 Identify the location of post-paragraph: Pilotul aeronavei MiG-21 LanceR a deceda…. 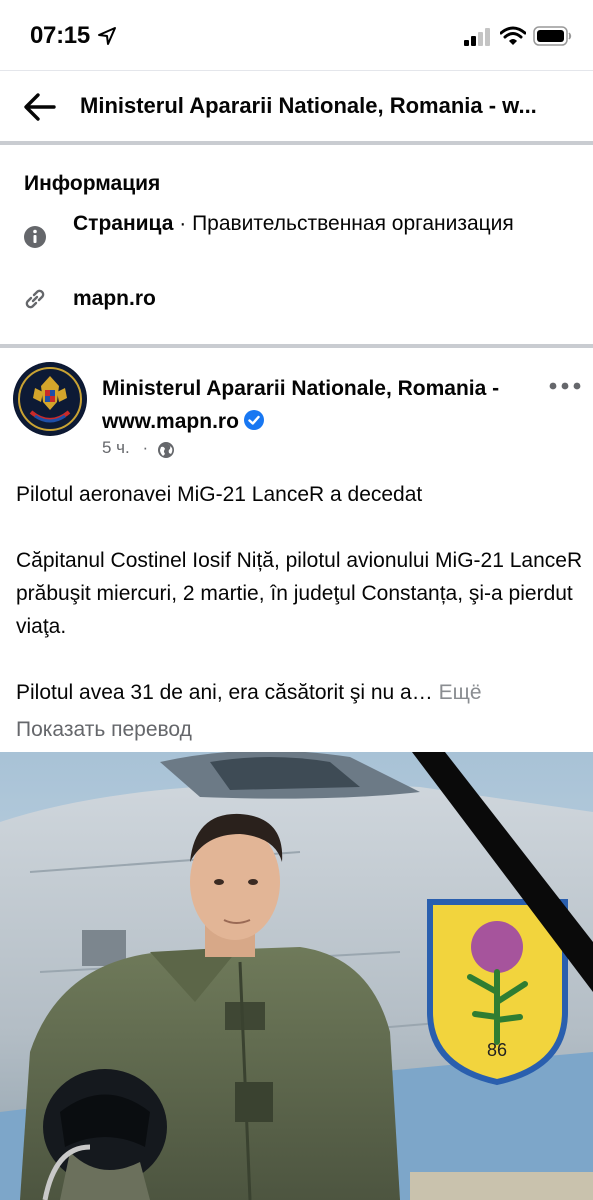
(219, 494).